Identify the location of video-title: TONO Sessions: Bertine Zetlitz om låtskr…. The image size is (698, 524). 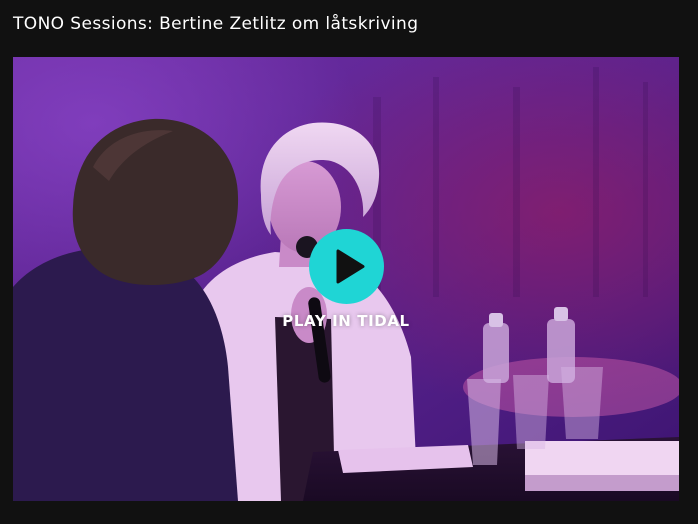
(216, 24).